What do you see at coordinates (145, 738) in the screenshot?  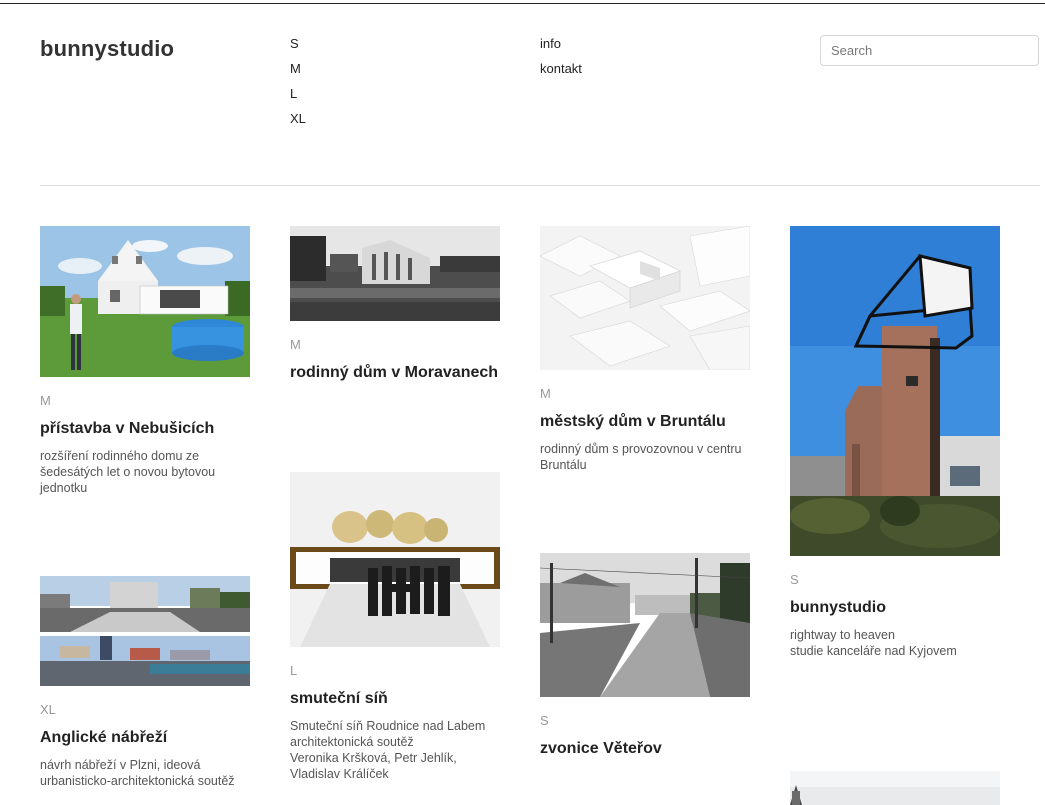 I see `project-title: Anglické nábřeží` at bounding box center [145, 738].